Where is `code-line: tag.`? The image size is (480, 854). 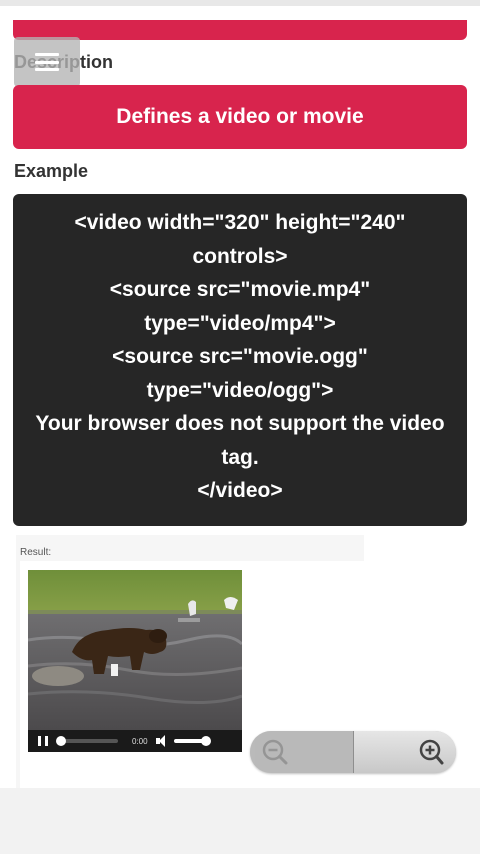
code-line: tag. is located at coordinates (240, 457).